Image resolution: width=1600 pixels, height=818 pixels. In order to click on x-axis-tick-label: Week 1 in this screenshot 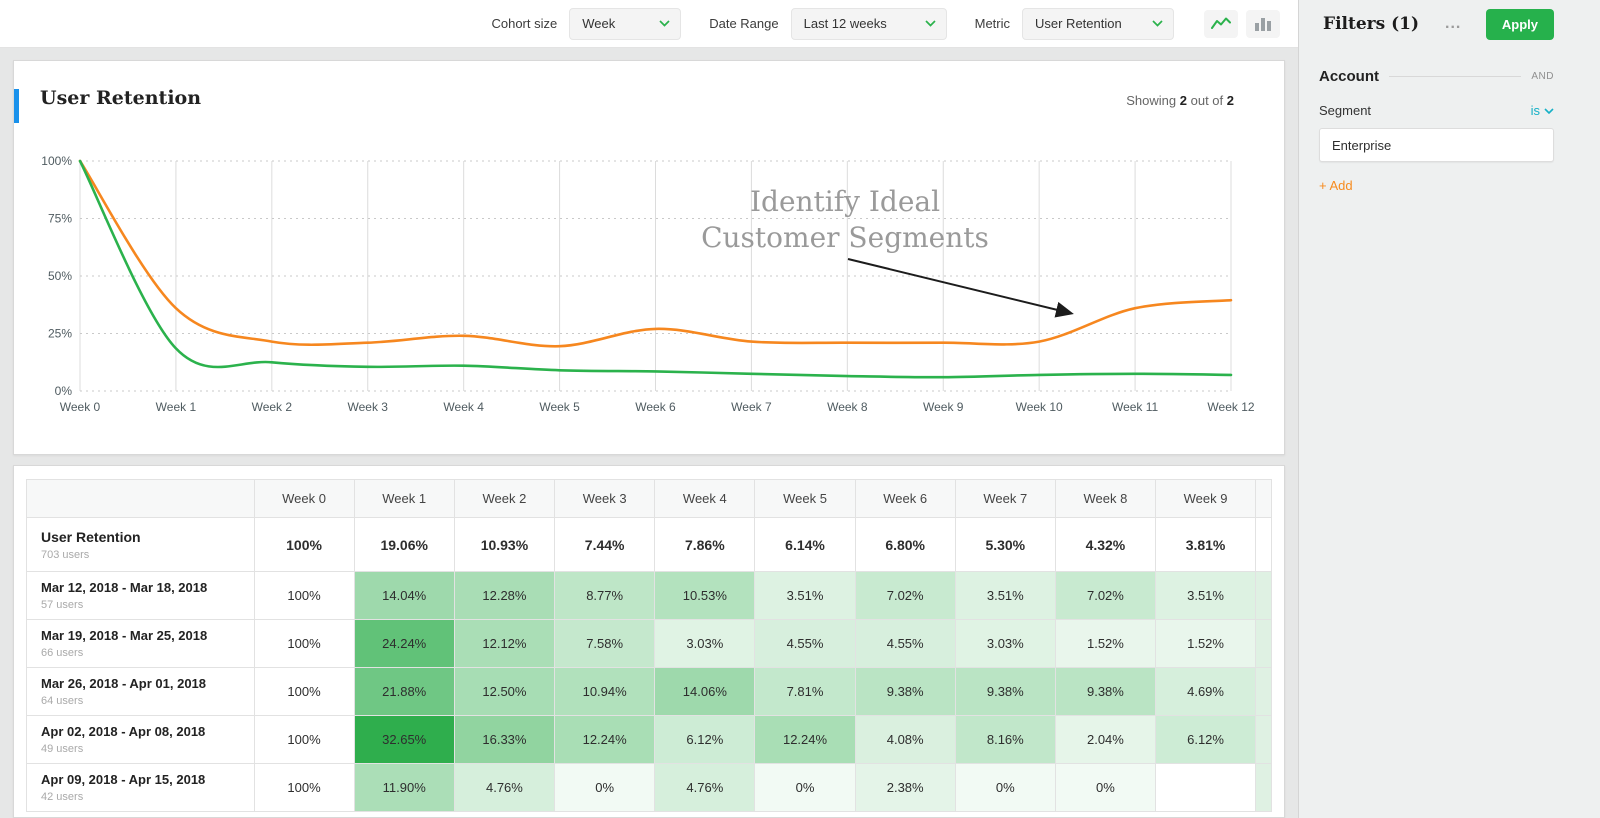, I will do `click(176, 407)`.